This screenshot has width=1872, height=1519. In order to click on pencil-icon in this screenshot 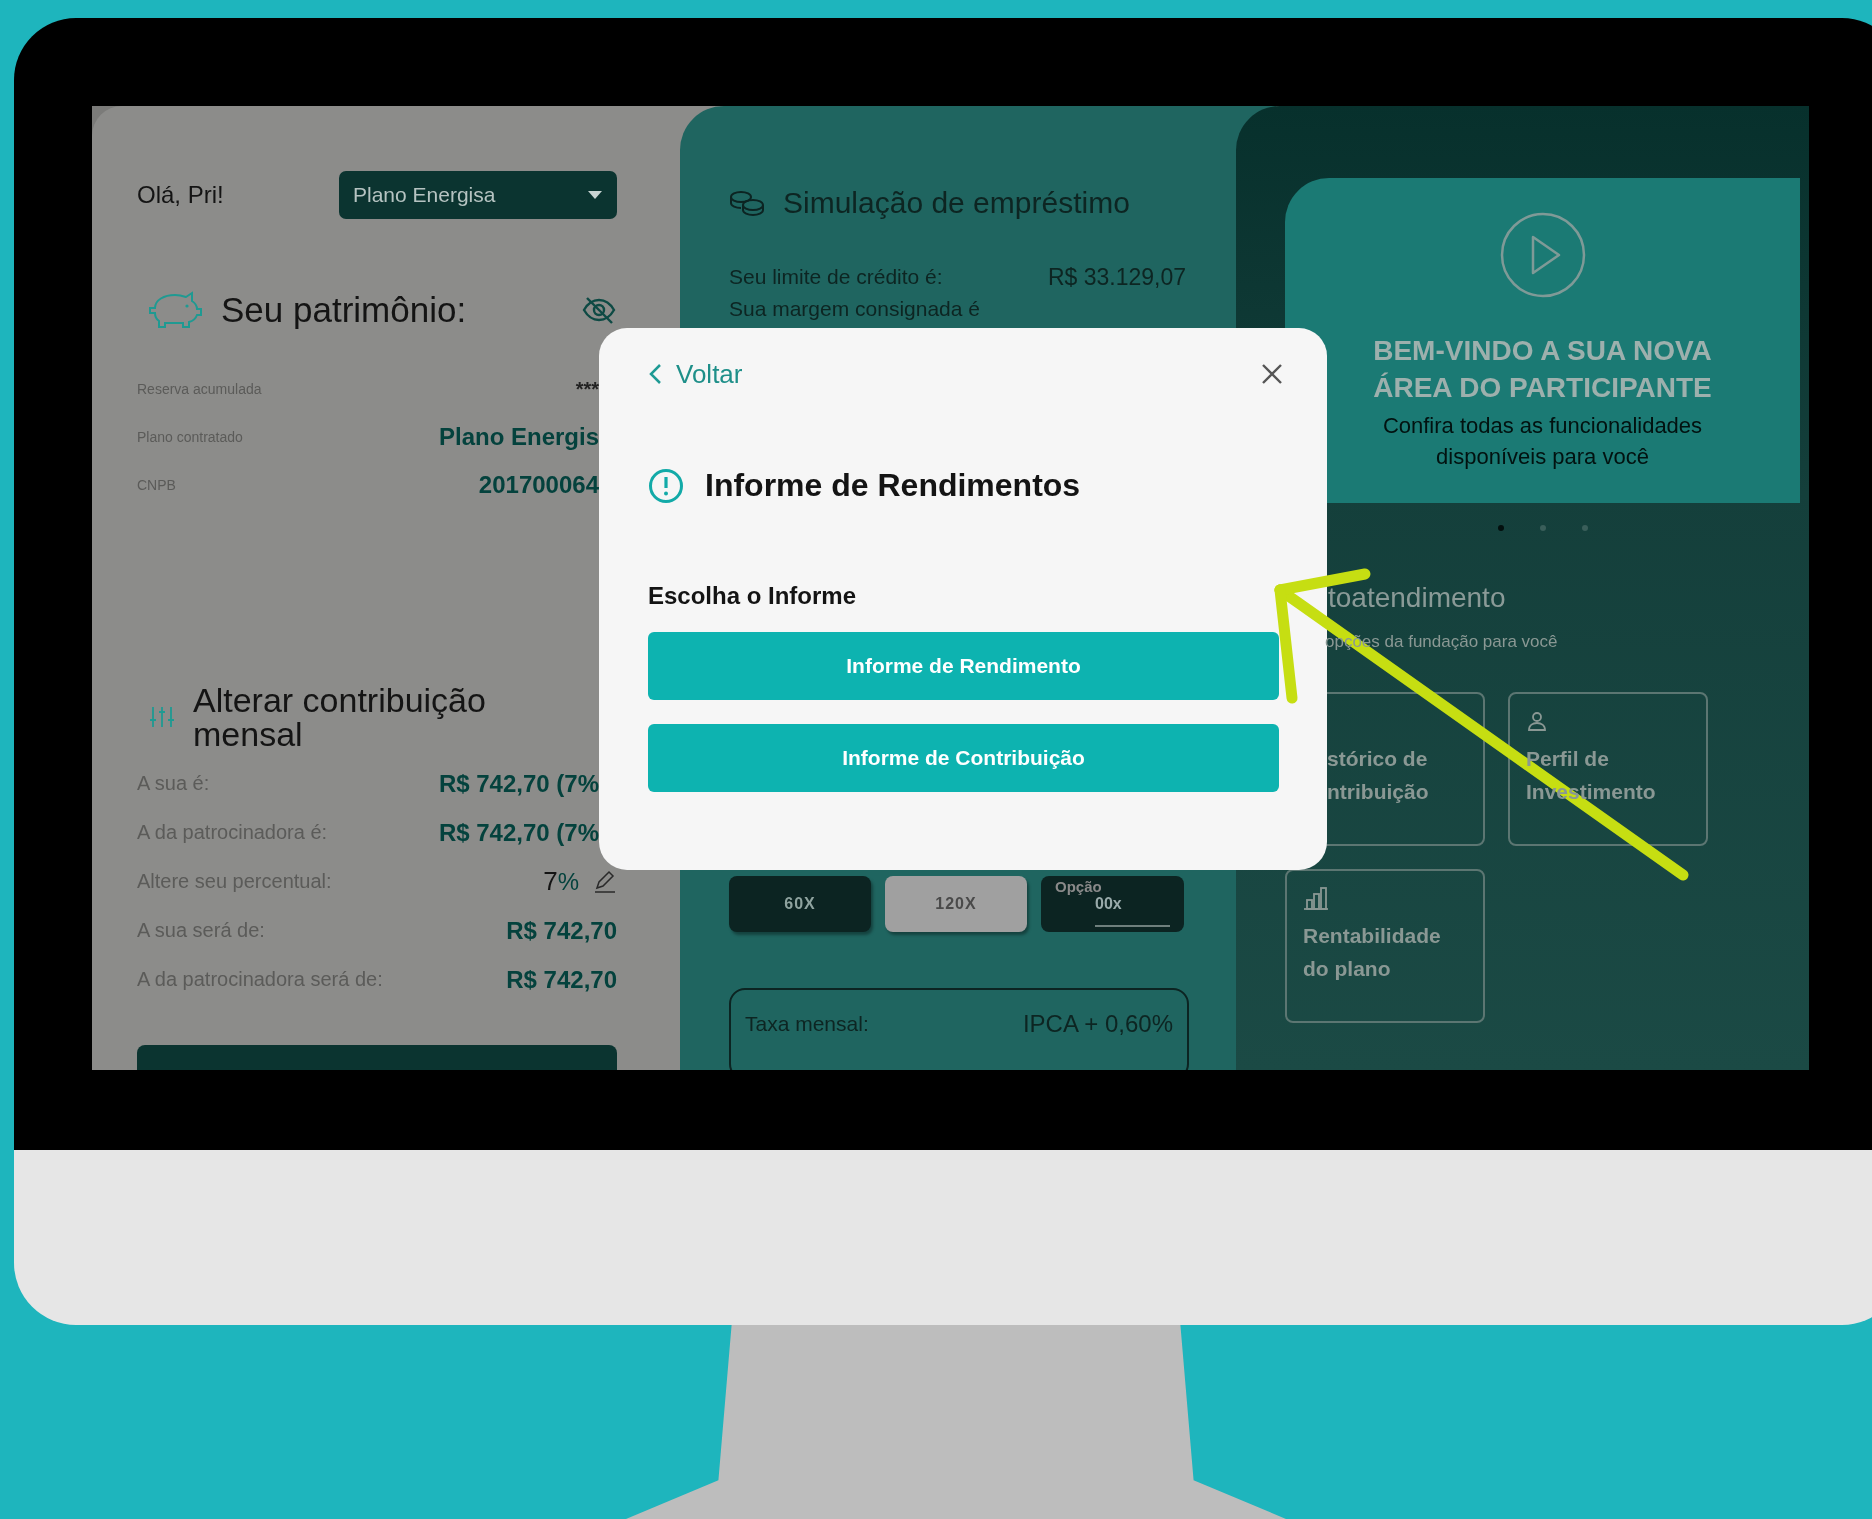, I will do `click(605, 881)`.